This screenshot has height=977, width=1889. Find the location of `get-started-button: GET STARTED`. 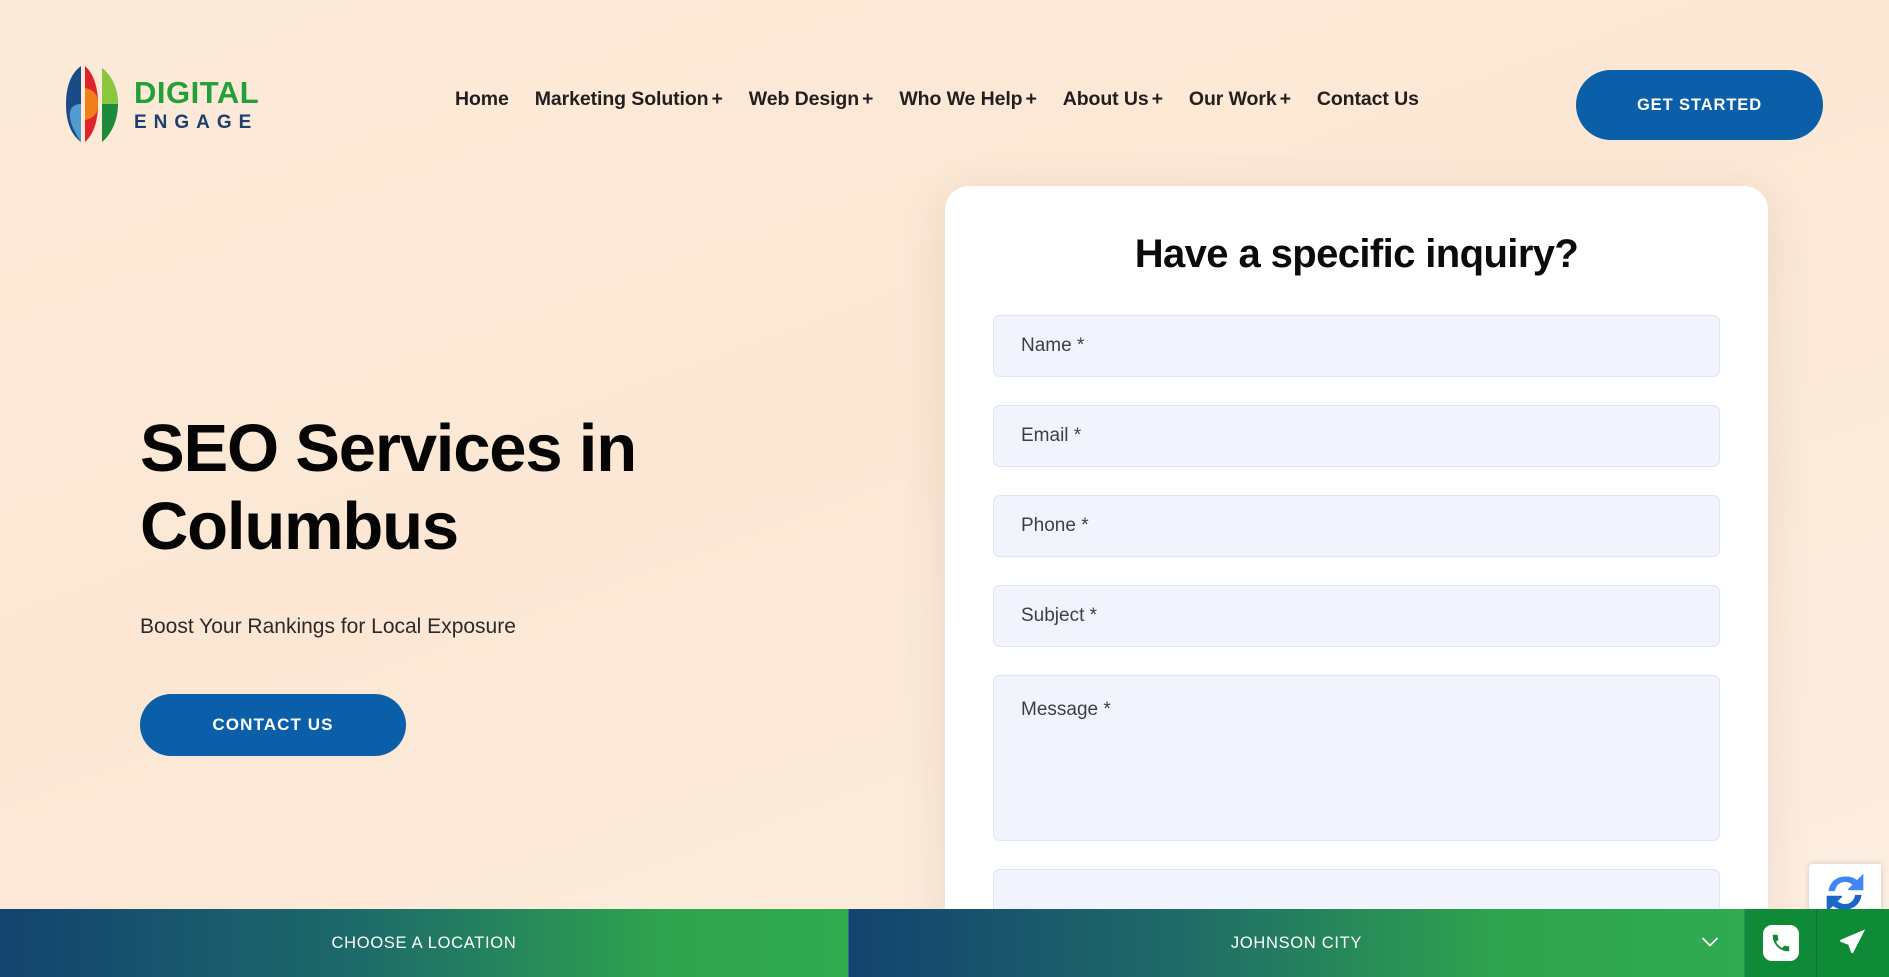

get-started-button: GET STARTED is located at coordinates (1699, 105).